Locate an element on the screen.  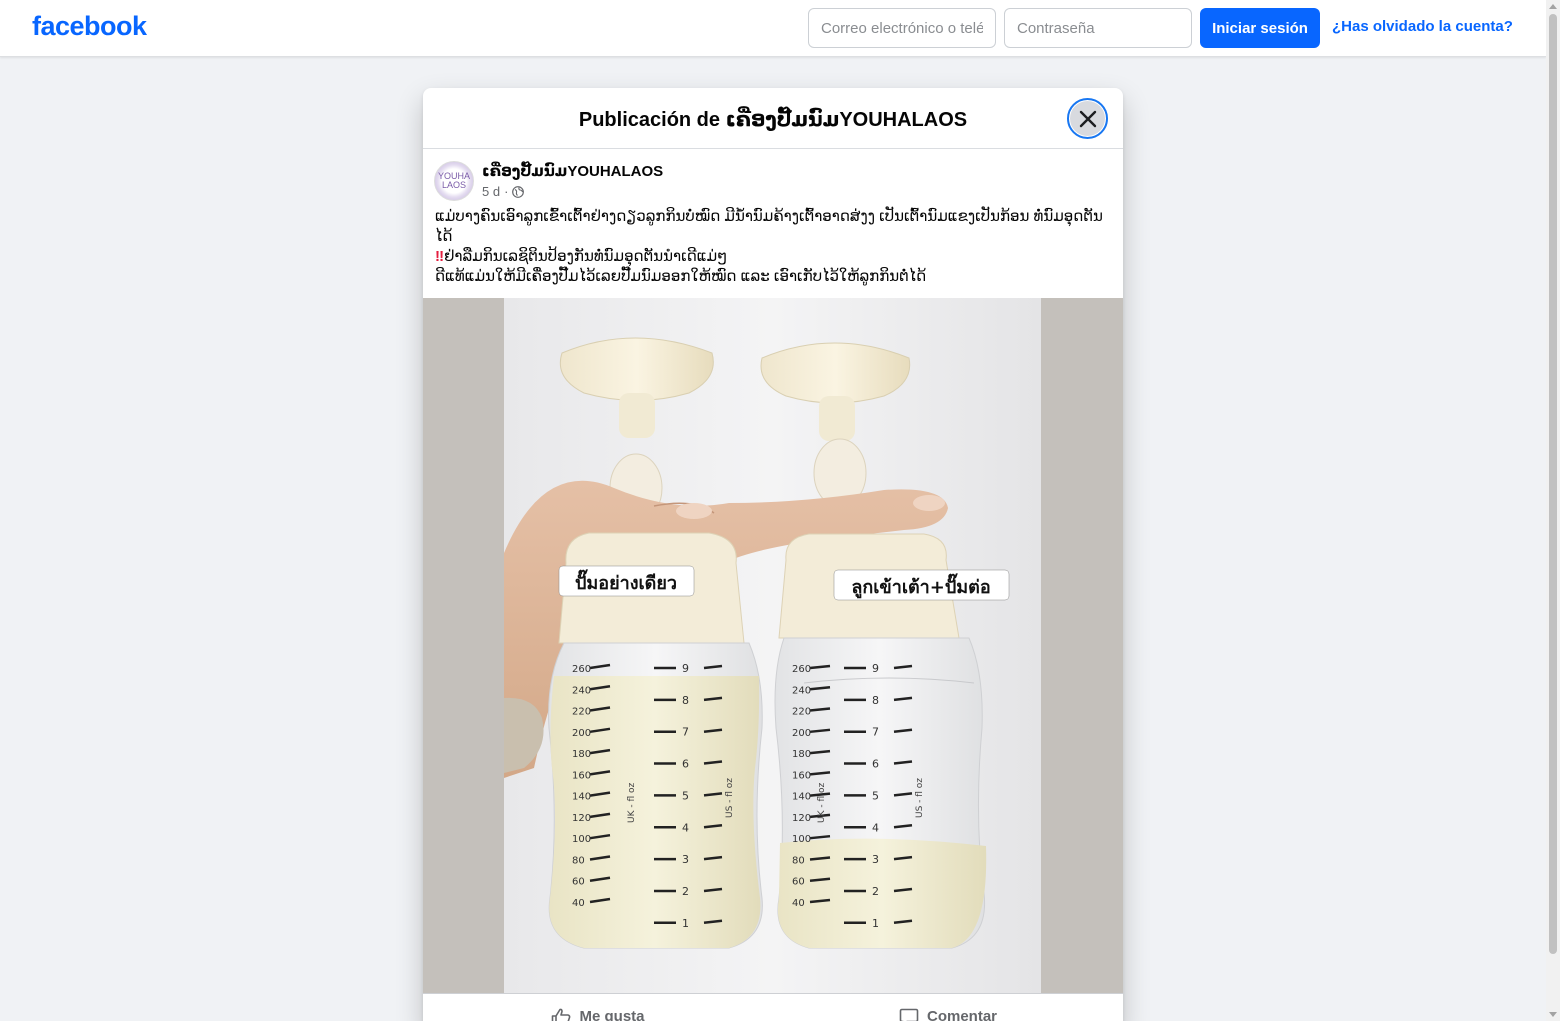
comment-icon is located at coordinates (909, 1014).